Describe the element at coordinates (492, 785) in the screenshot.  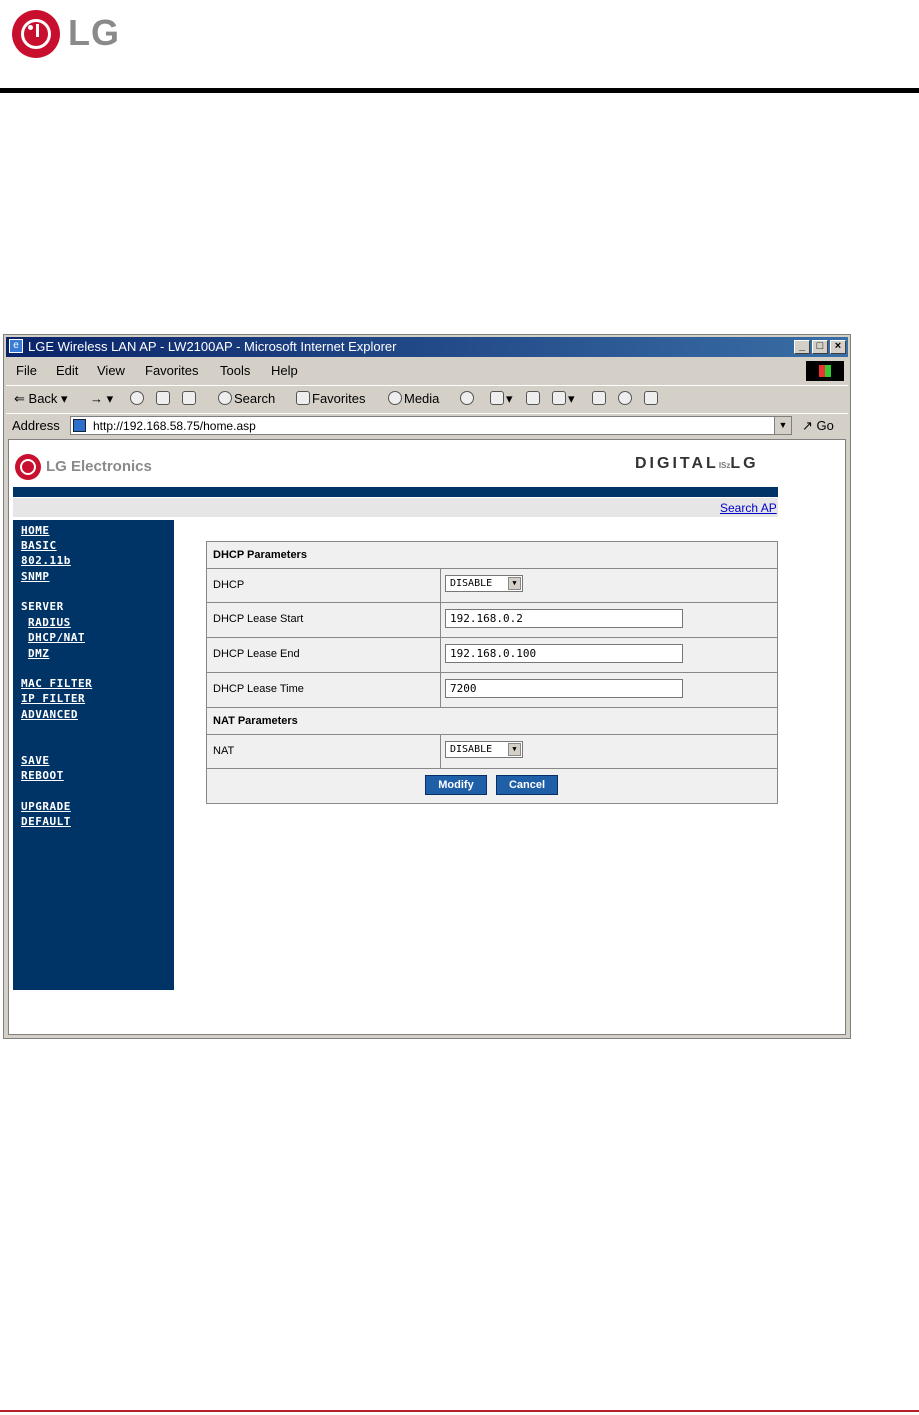
I see `action-row: Modify Cancel` at that location.